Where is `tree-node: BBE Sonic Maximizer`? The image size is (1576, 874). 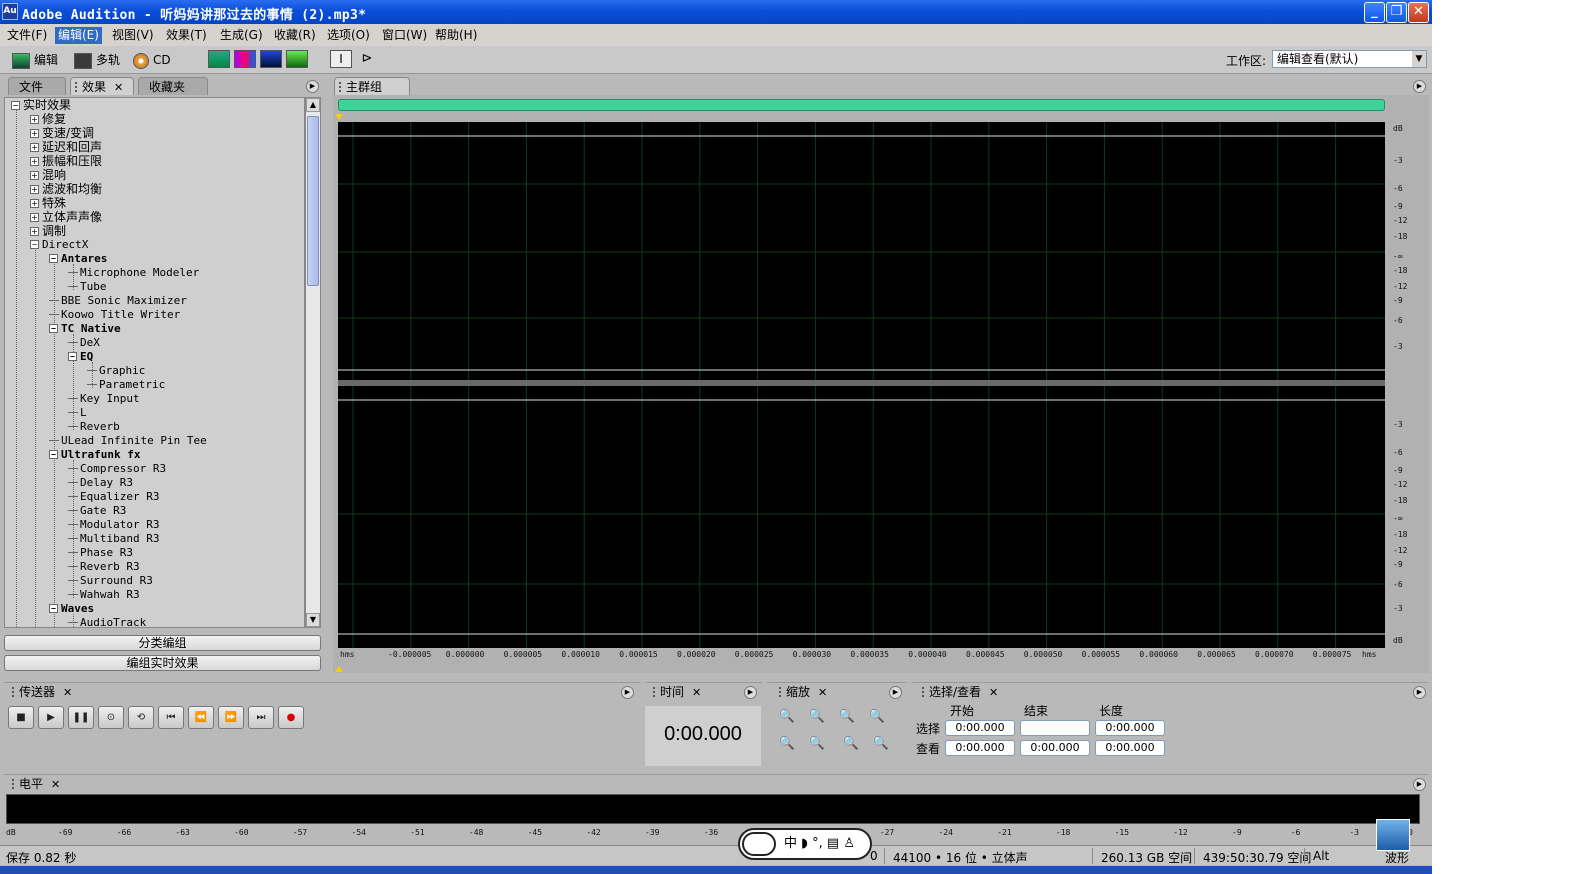 tree-node: BBE Sonic Maximizer is located at coordinates (118, 301).